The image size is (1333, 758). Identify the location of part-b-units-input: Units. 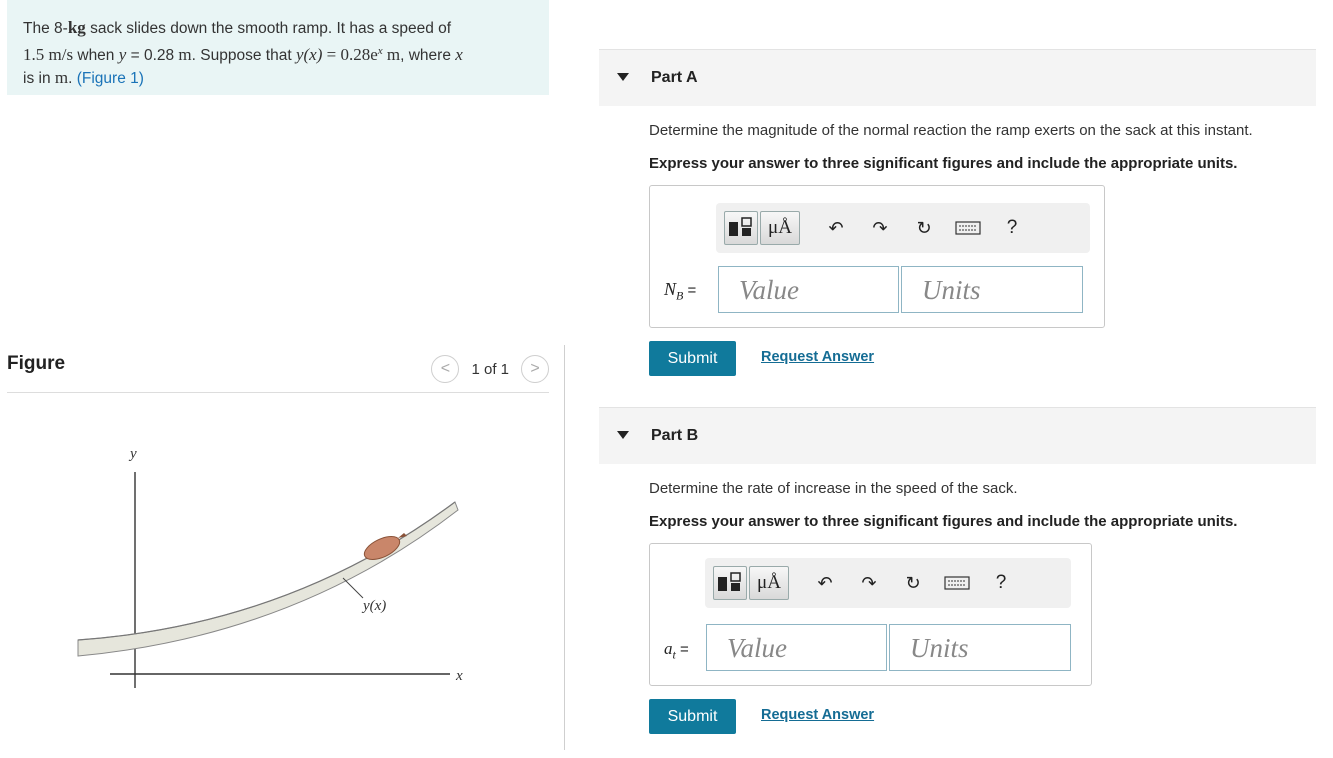
(980, 647).